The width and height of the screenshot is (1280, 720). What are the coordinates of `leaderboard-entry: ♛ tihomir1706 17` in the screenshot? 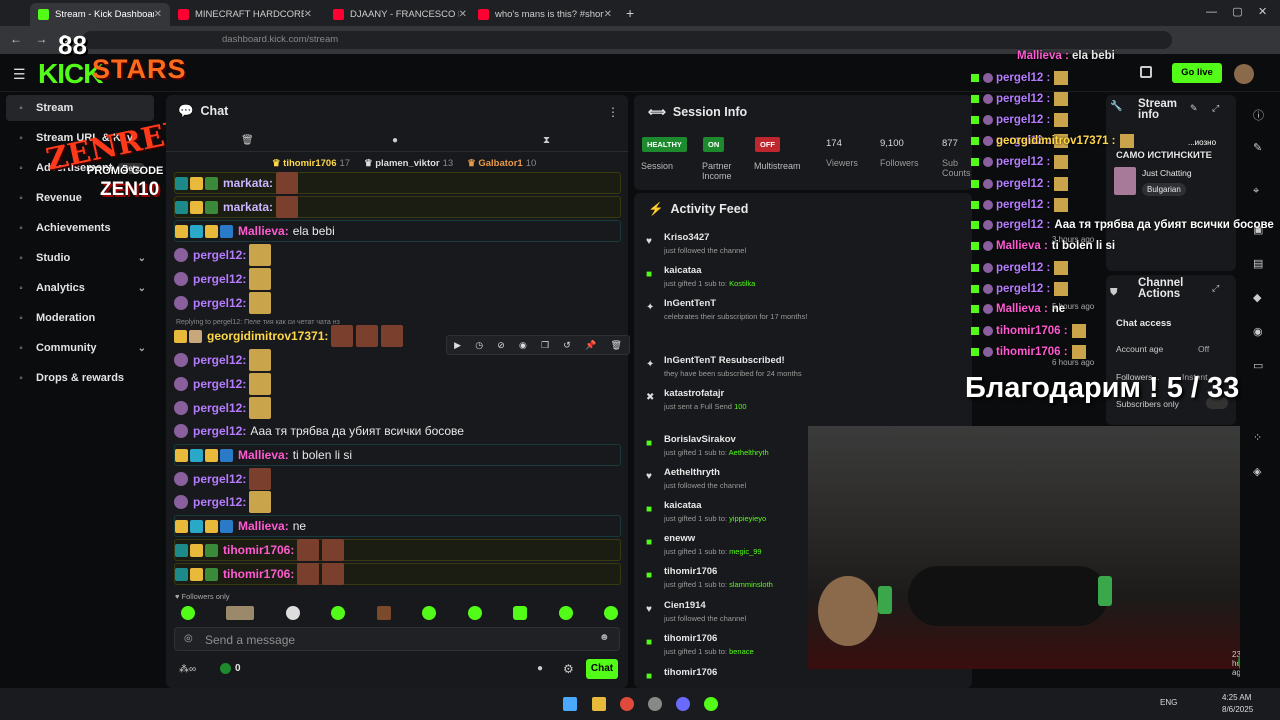 It's located at (311, 163).